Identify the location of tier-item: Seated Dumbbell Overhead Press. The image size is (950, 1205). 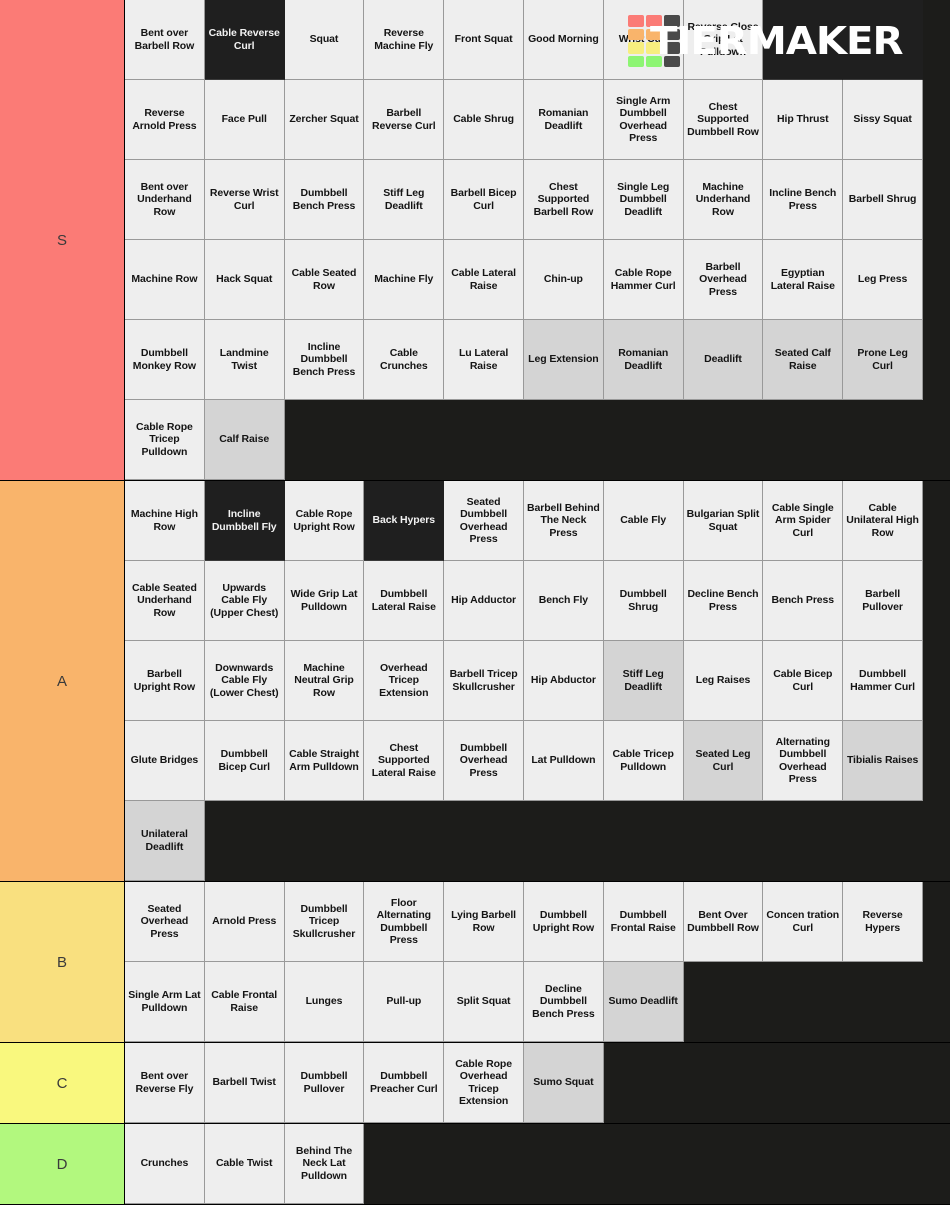
(484, 521).